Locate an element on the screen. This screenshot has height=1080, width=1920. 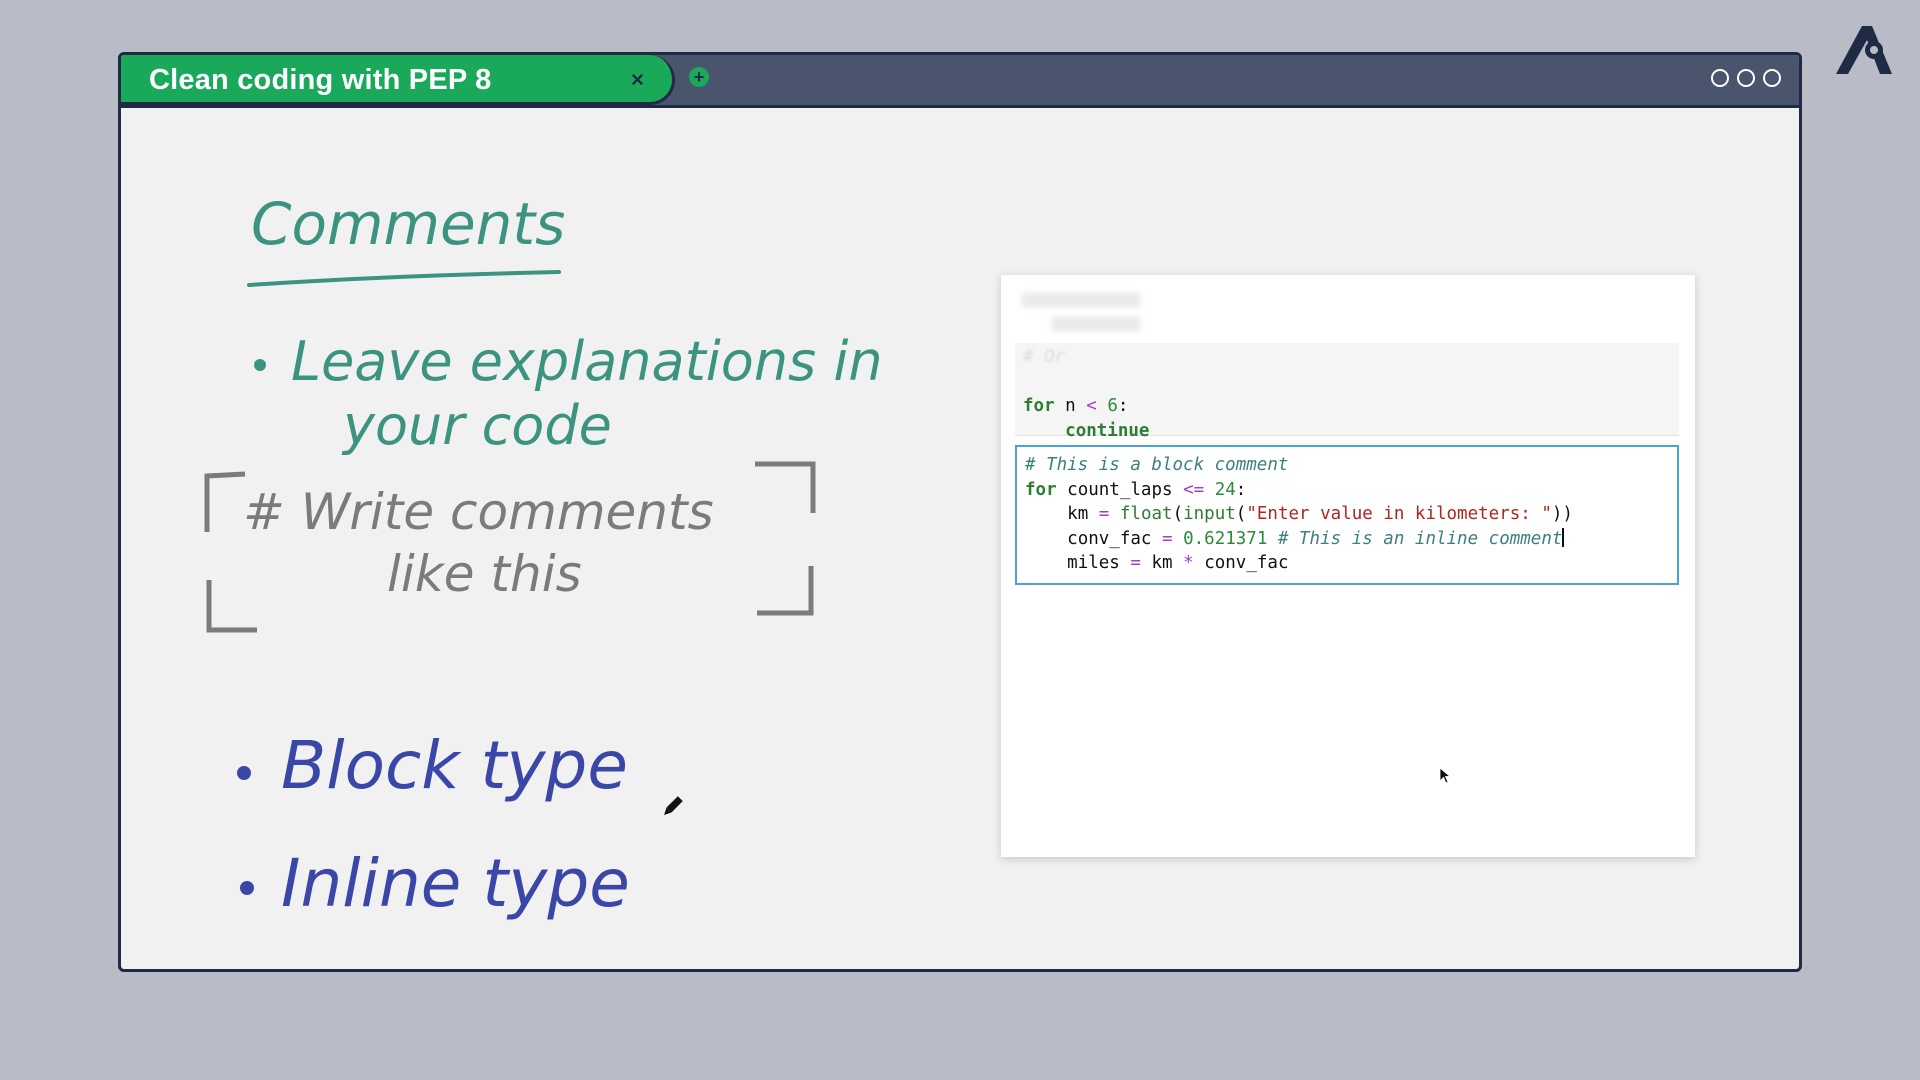
brand-logo-icon is located at coordinates (1864, 50).